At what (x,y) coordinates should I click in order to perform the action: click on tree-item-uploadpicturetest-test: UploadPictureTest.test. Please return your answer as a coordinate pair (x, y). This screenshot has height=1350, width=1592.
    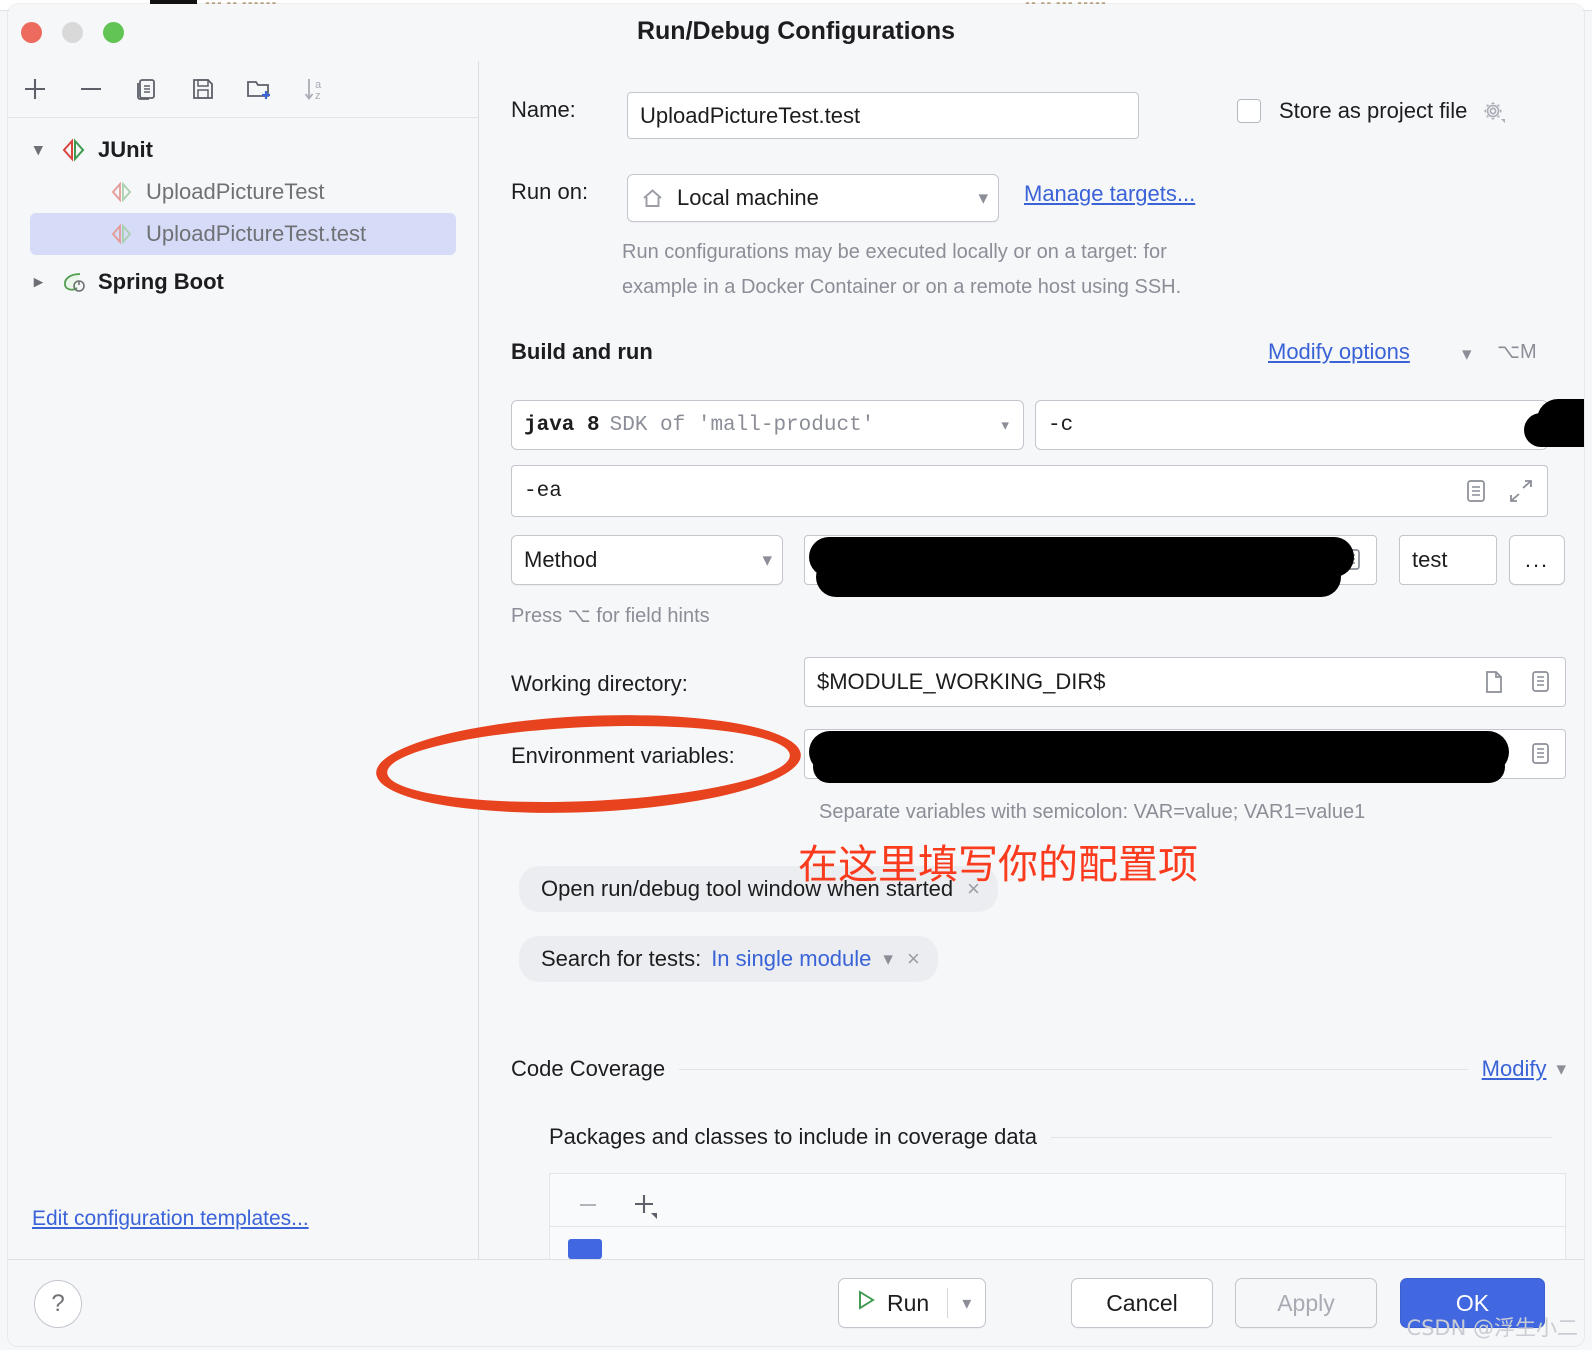
    Looking at the image, I should click on (243, 234).